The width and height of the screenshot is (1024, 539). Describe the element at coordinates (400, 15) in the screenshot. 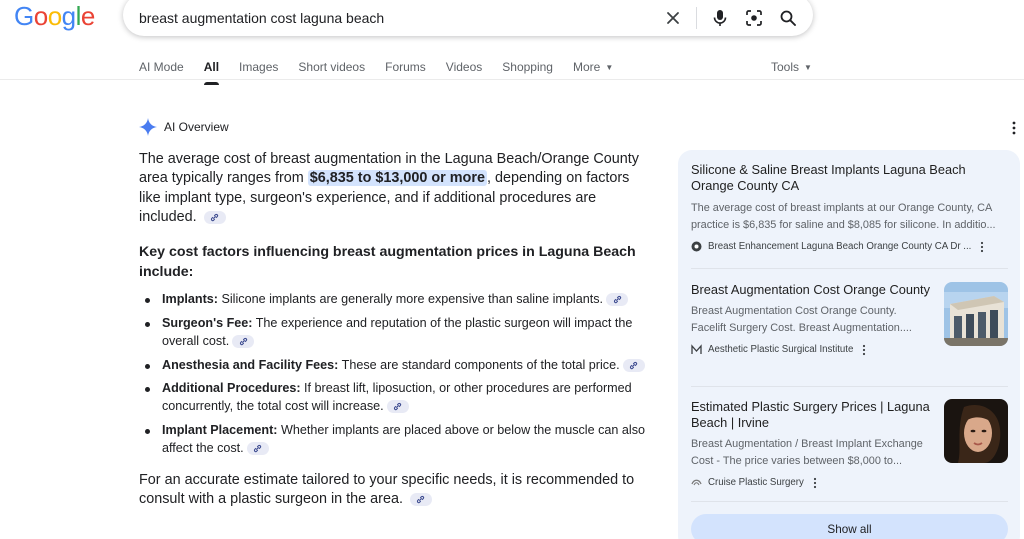

I see `search-input: breast augmentation cost laguna beach` at that location.